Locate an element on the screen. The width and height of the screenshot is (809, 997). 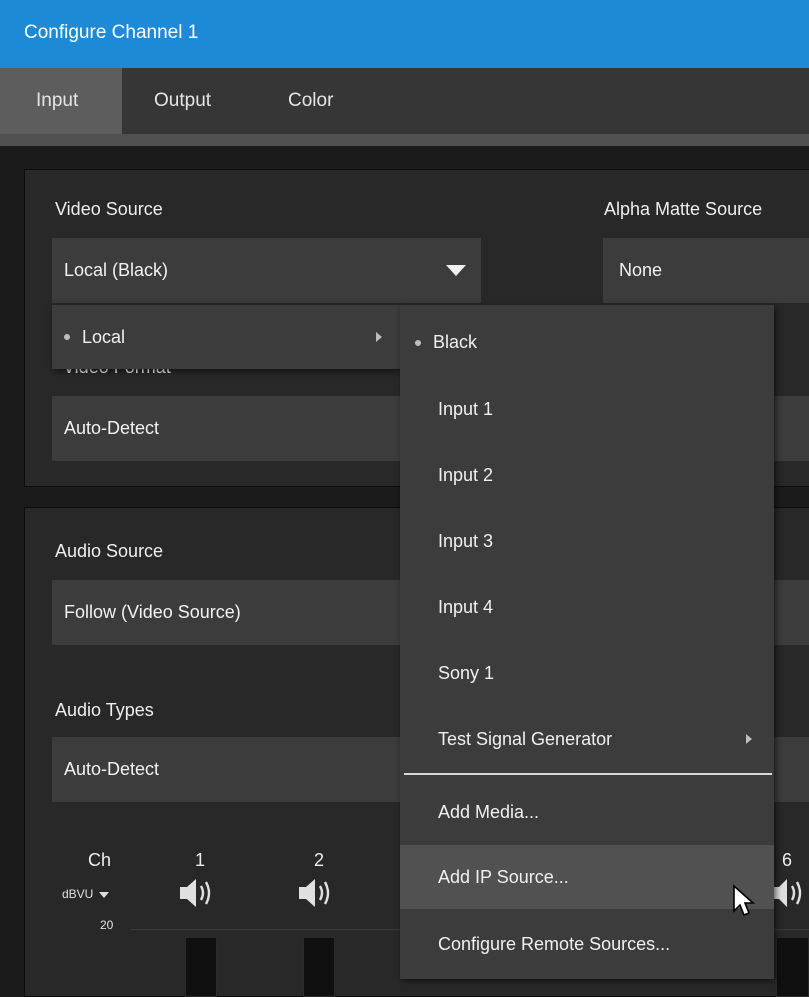
menu-item-label: Input 4 is located at coordinates (466, 606).